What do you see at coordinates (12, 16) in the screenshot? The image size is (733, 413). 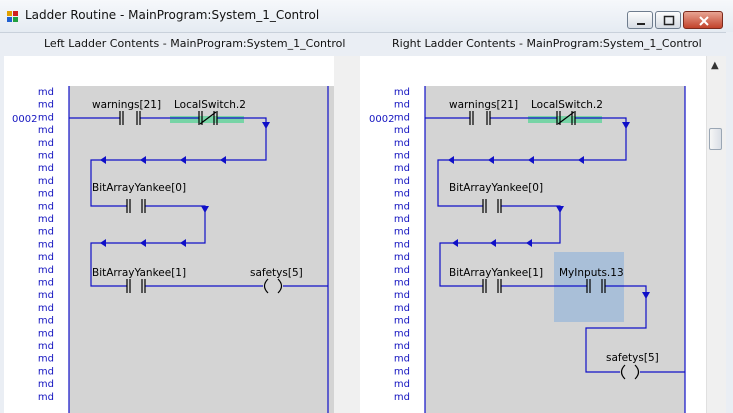 I see `app-icon` at bounding box center [12, 16].